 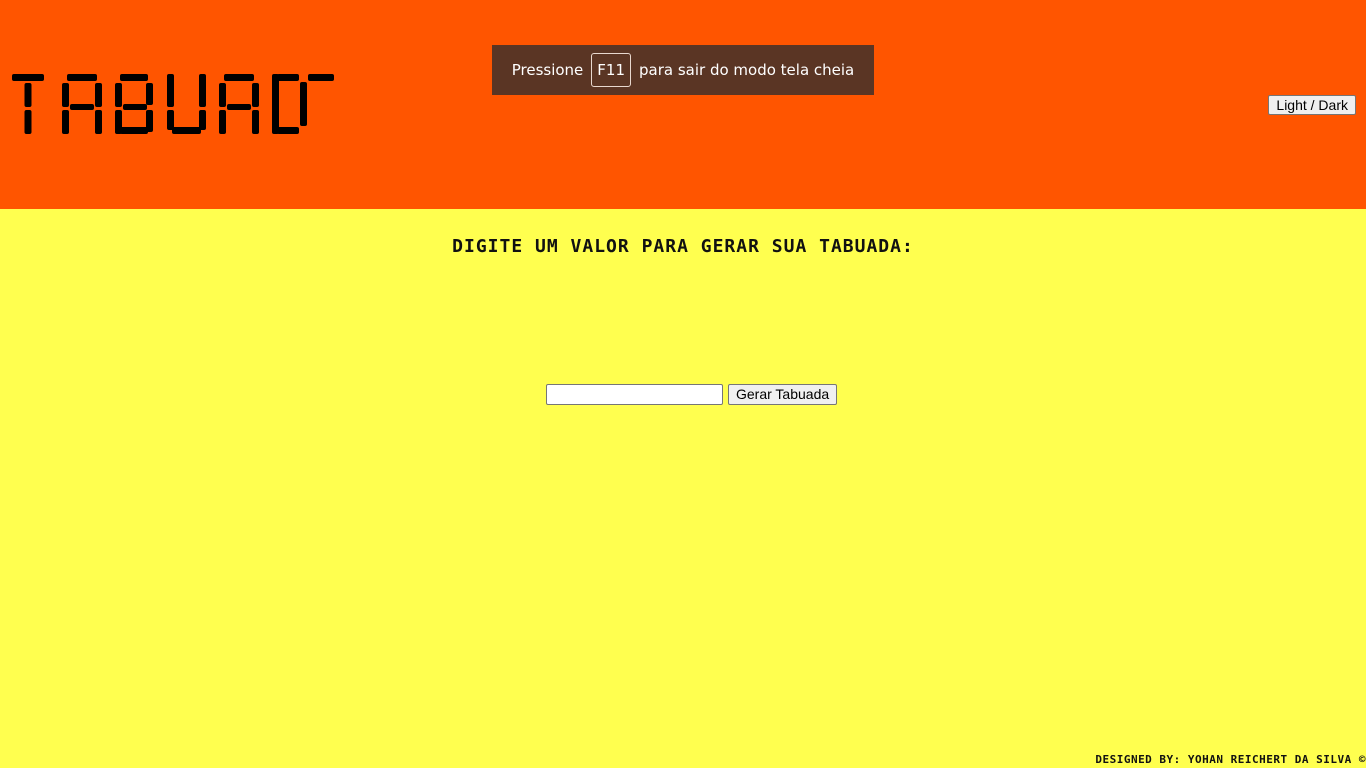 I want to click on f11-key-hint: F11, so click(x=611, y=70).